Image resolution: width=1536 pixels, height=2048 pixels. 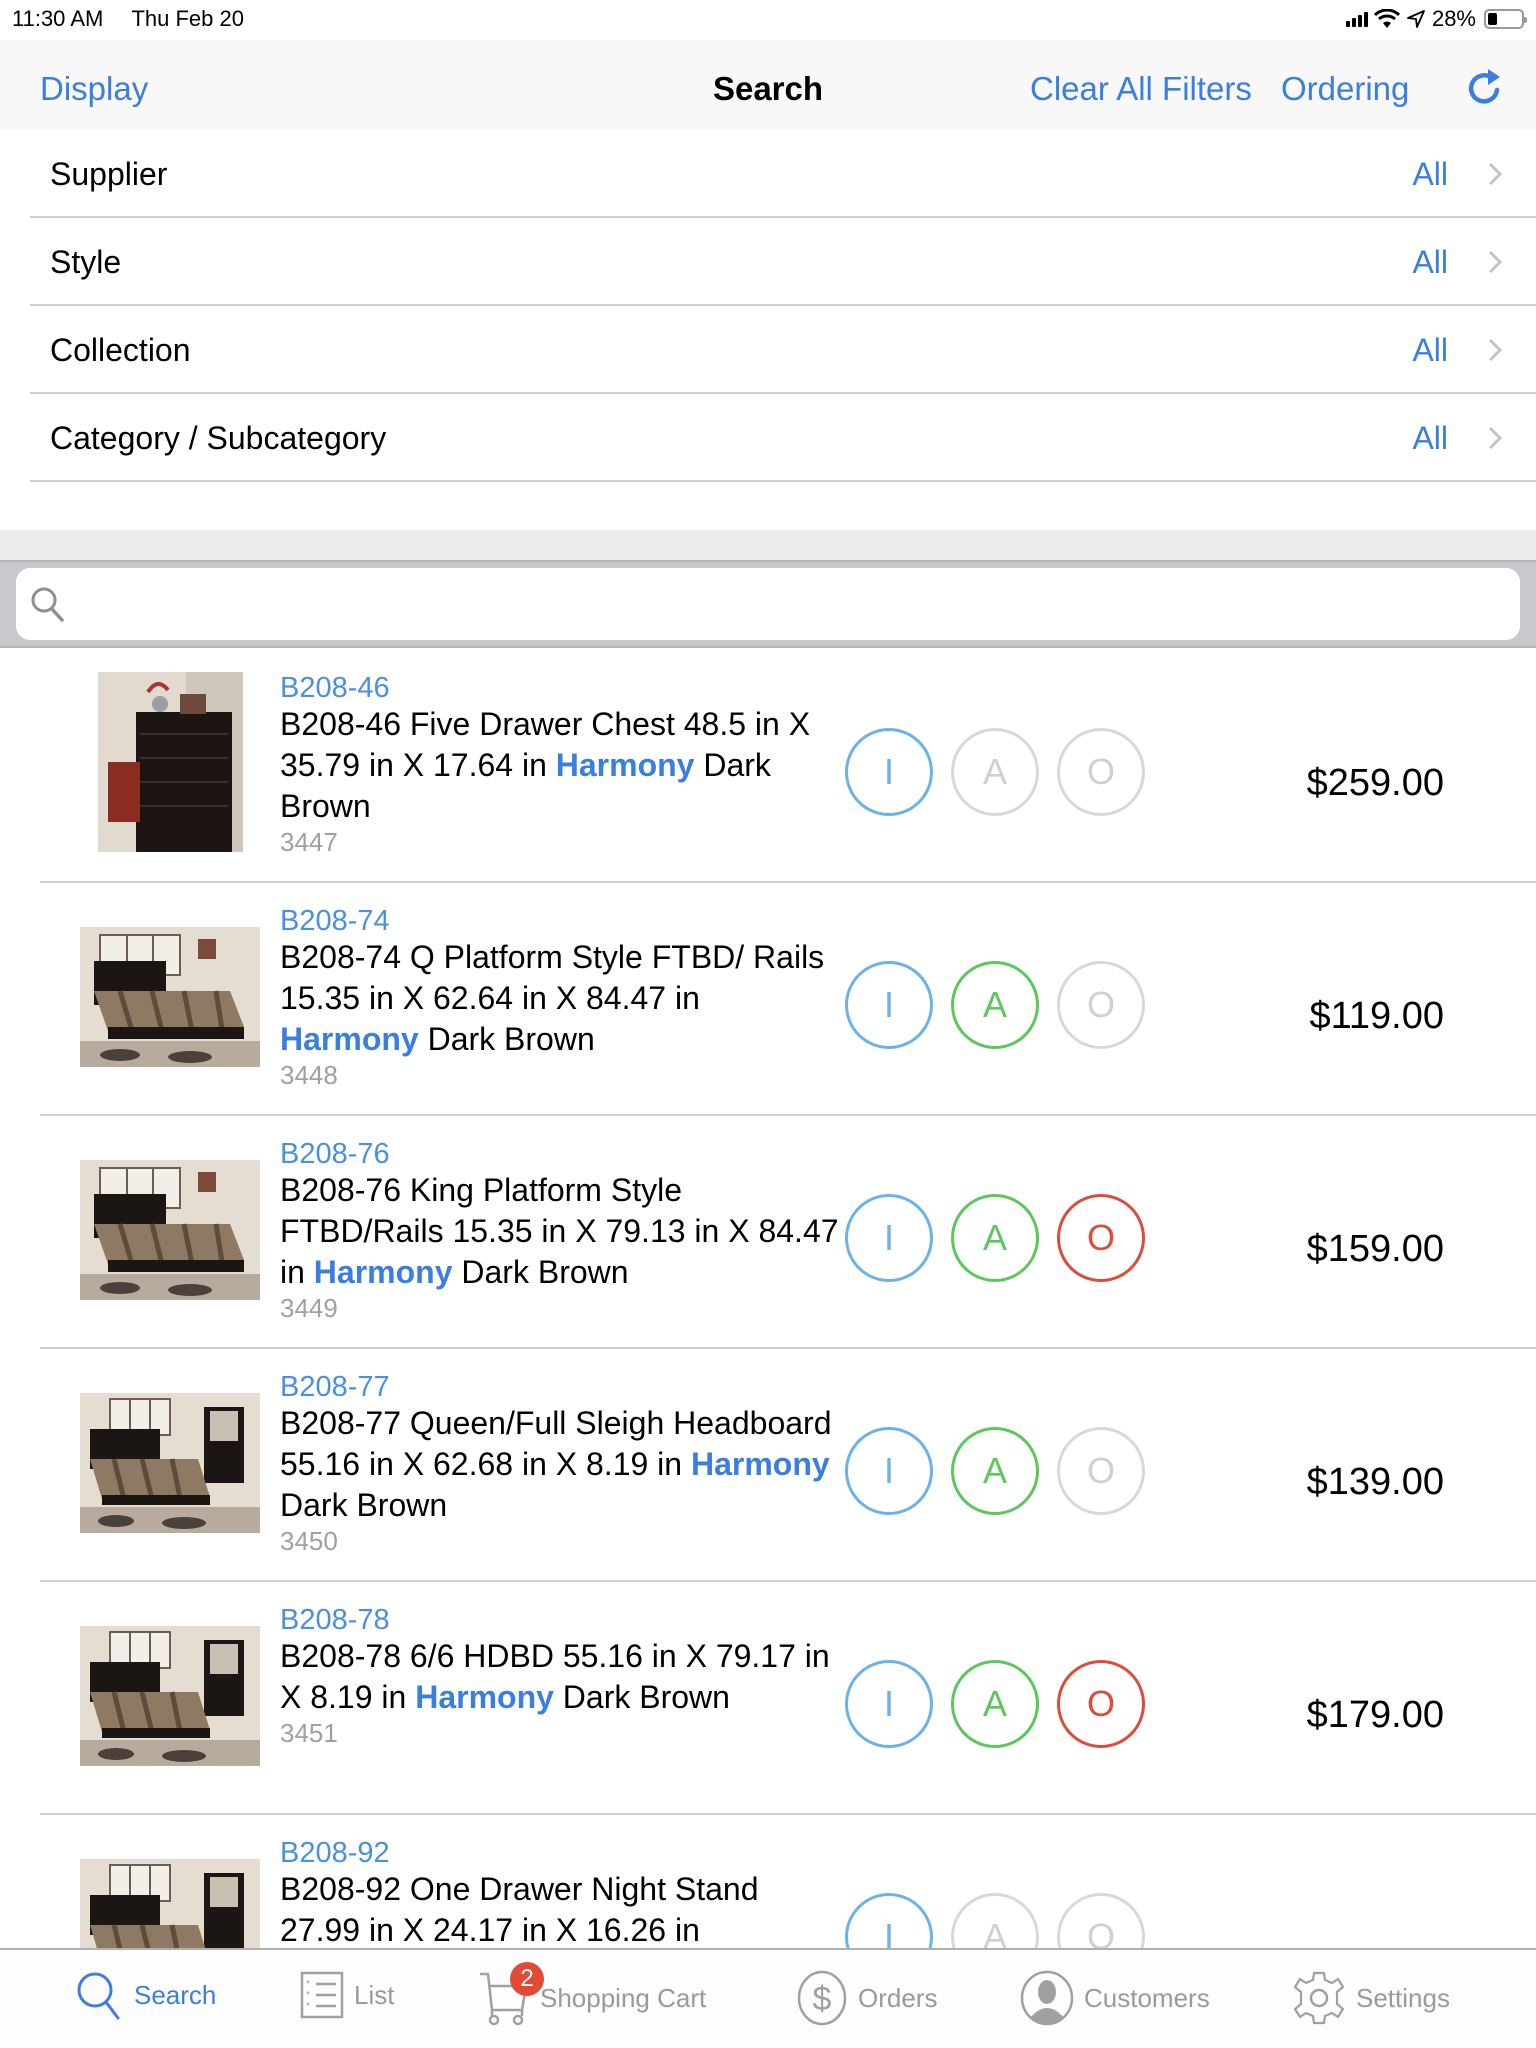 What do you see at coordinates (335, 688) in the screenshot?
I see `product-sku: B208-46` at bounding box center [335, 688].